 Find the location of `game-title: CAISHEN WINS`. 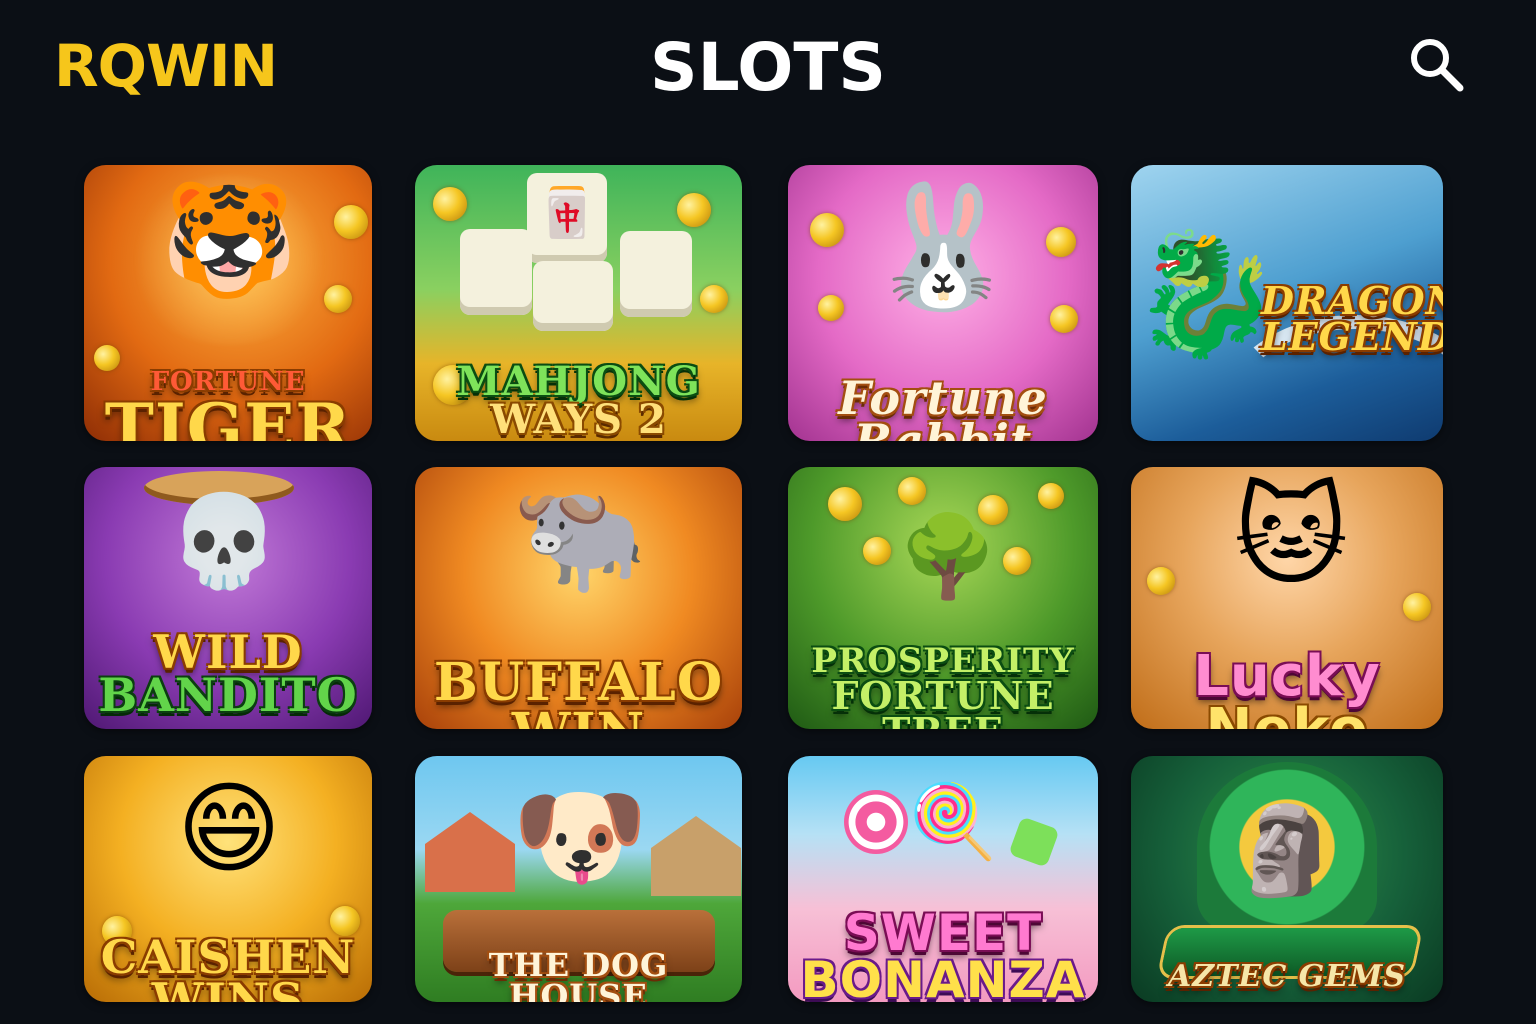

game-title: CAISHEN WINS is located at coordinates (228, 965).